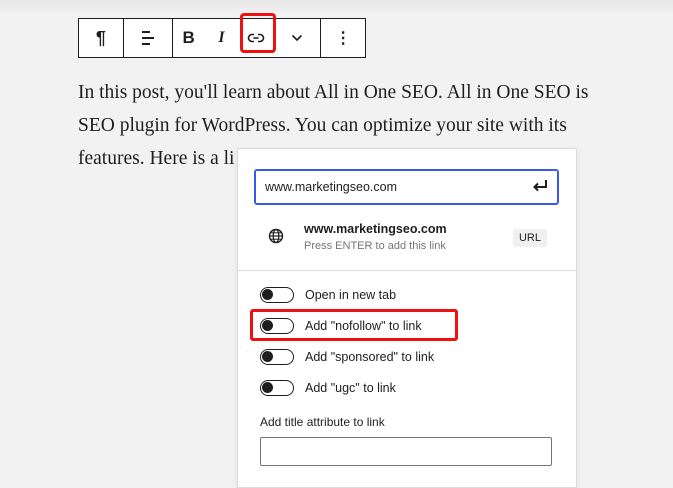 This screenshot has height=488, width=673. What do you see at coordinates (336, 7) in the screenshot?
I see `top-shadow` at bounding box center [336, 7].